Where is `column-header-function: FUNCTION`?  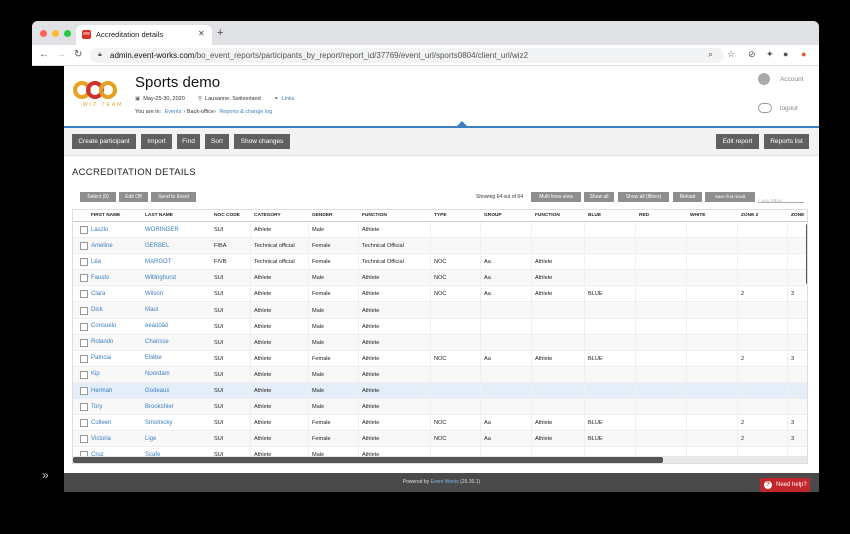 column-header-function: FUNCTION is located at coordinates (374, 215).